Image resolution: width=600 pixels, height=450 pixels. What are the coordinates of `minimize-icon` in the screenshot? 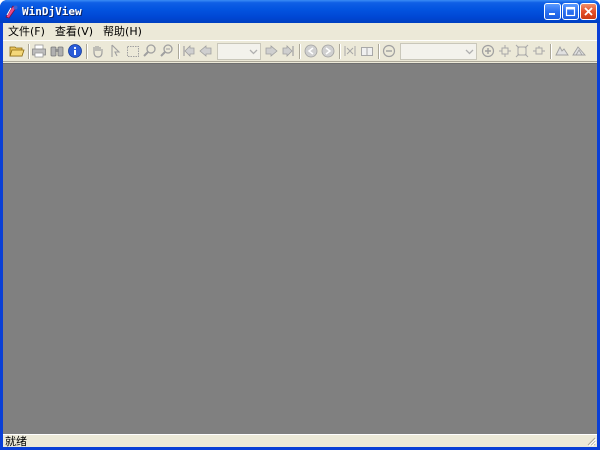 It's located at (552, 14).